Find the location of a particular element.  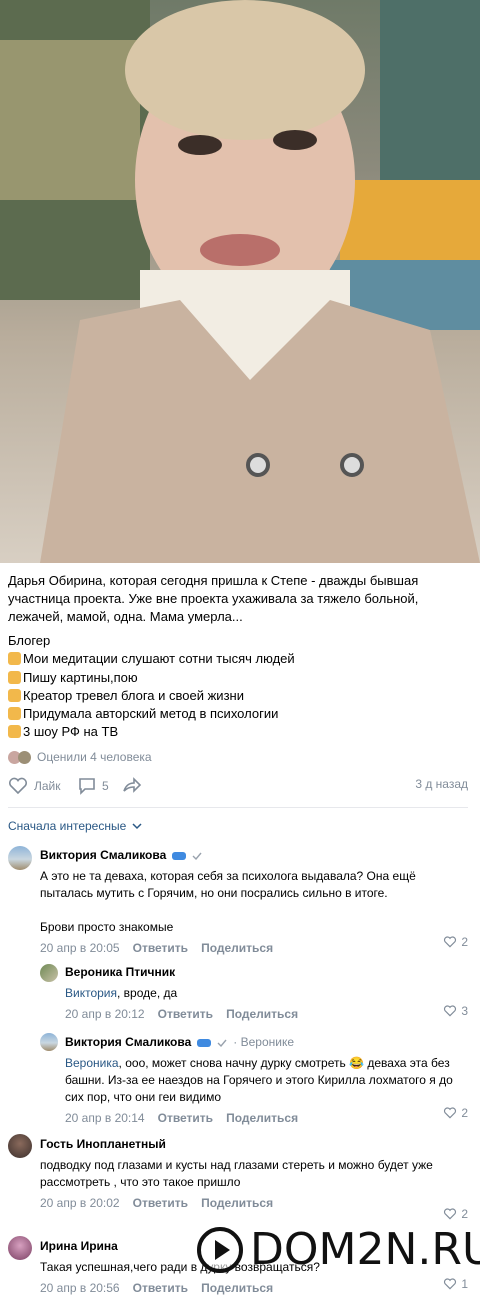

comment-meta: 20 апр в 20:12 Ответить Поделиться is located at coordinates (265, 1014).